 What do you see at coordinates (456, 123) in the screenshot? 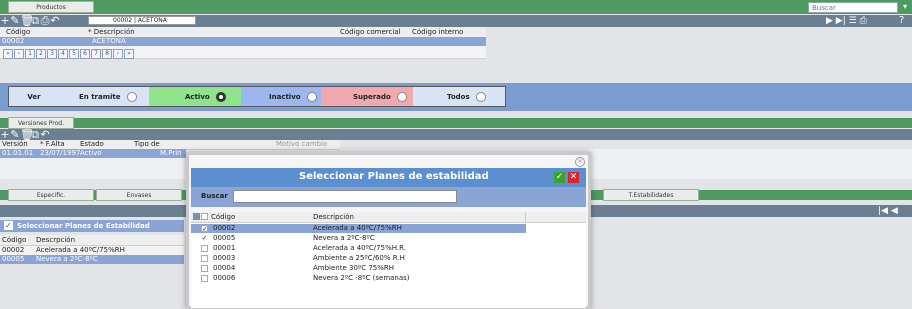
I see `versions-bar` at bounding box center [456, 123].